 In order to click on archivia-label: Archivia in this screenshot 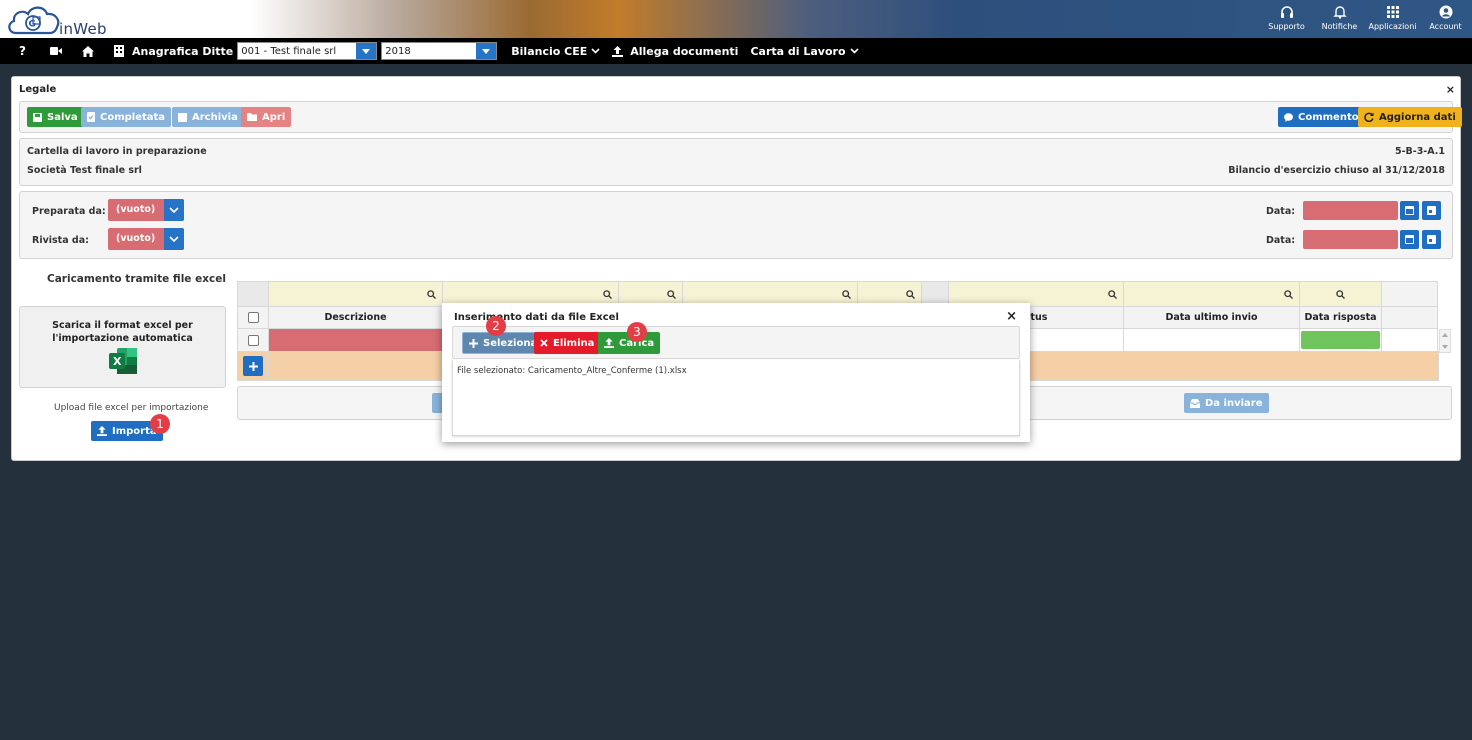, I will do `click(215, 117)`.